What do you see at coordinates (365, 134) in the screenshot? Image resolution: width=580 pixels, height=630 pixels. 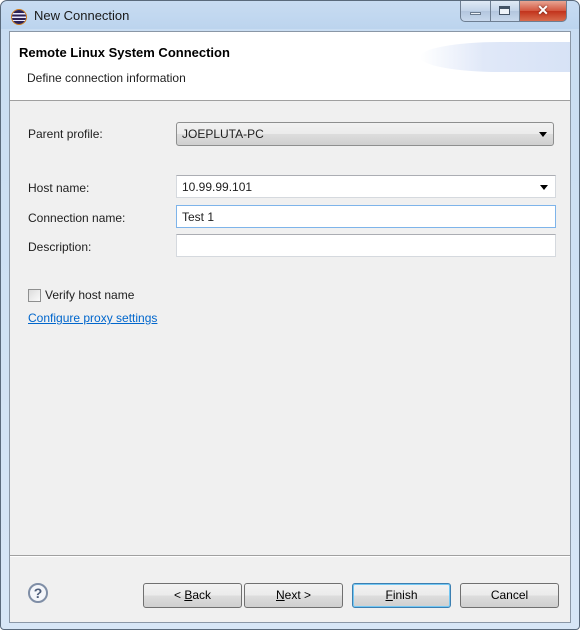 I see `parent-profile-select: JOEPLUTA-PC` at bounding box center [365, 134].